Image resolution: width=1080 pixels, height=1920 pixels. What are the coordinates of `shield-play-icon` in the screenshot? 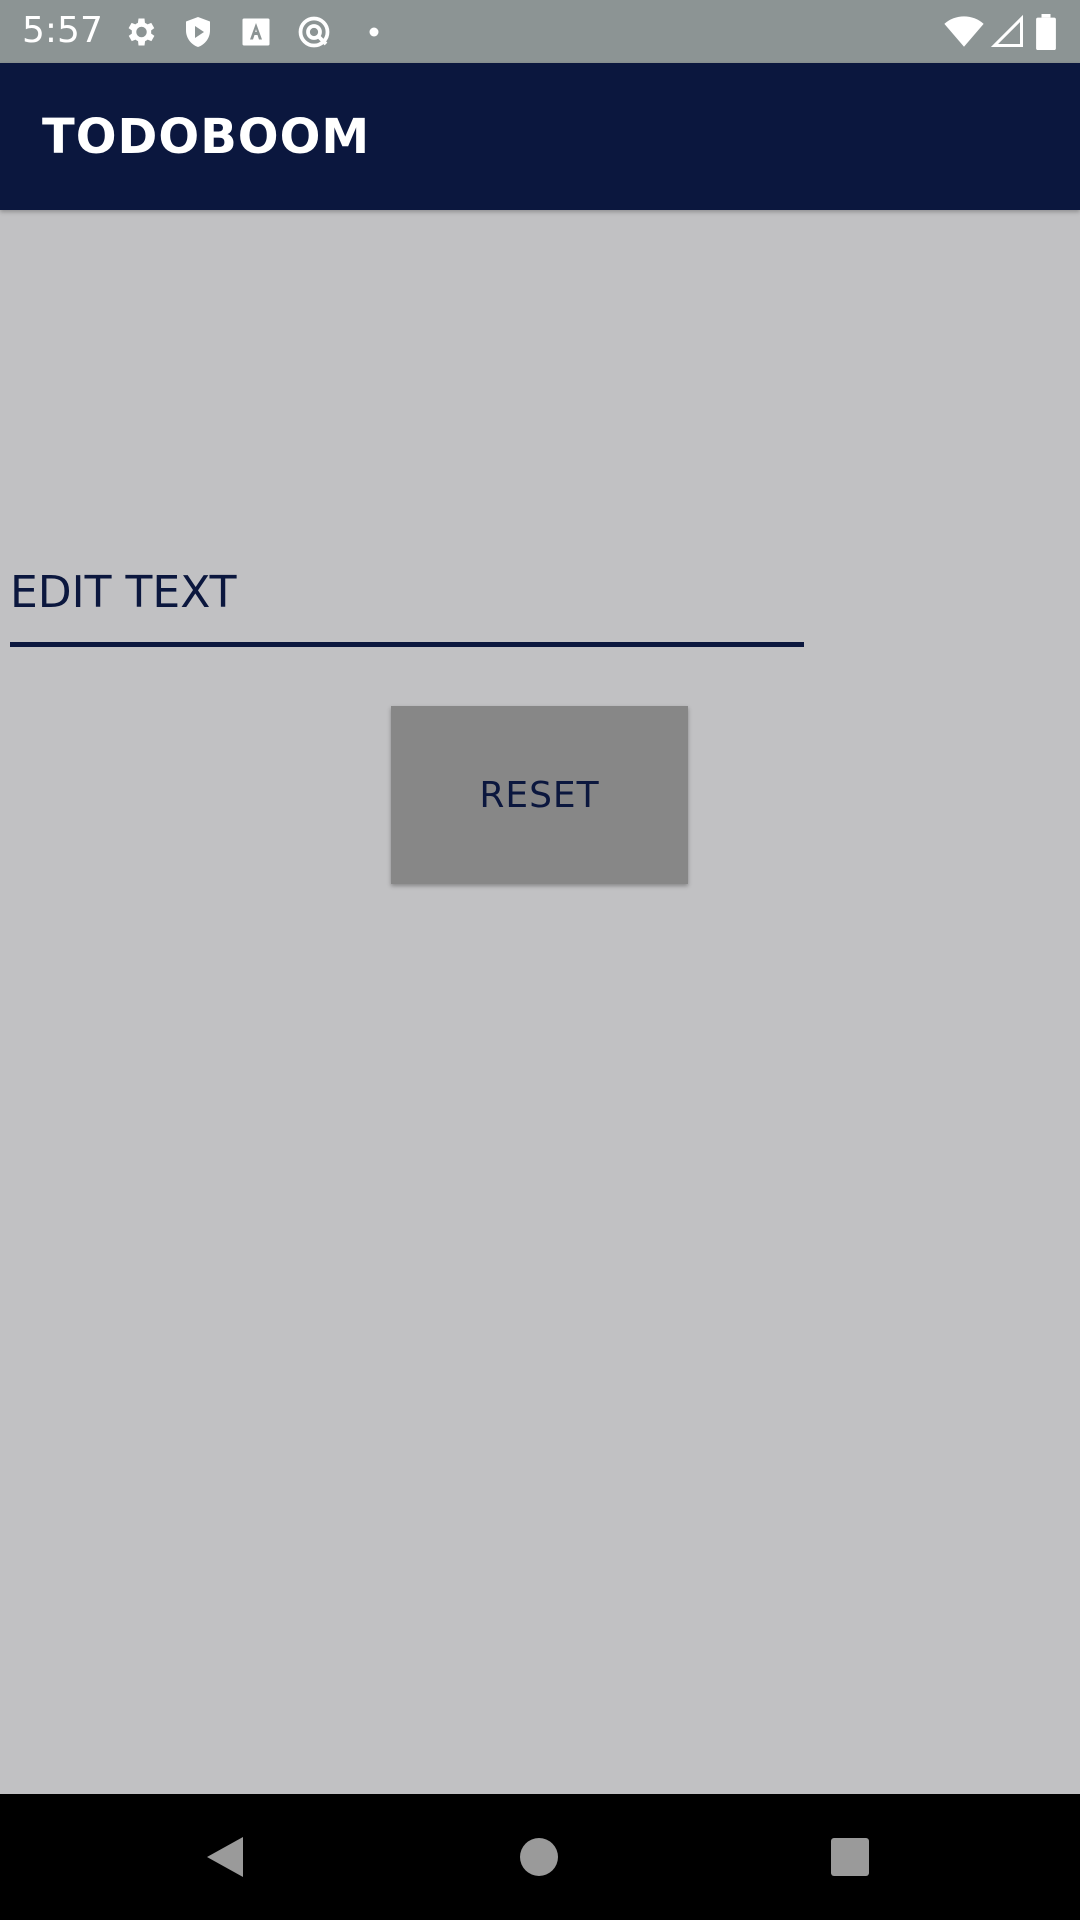 It's located at (198, 32).